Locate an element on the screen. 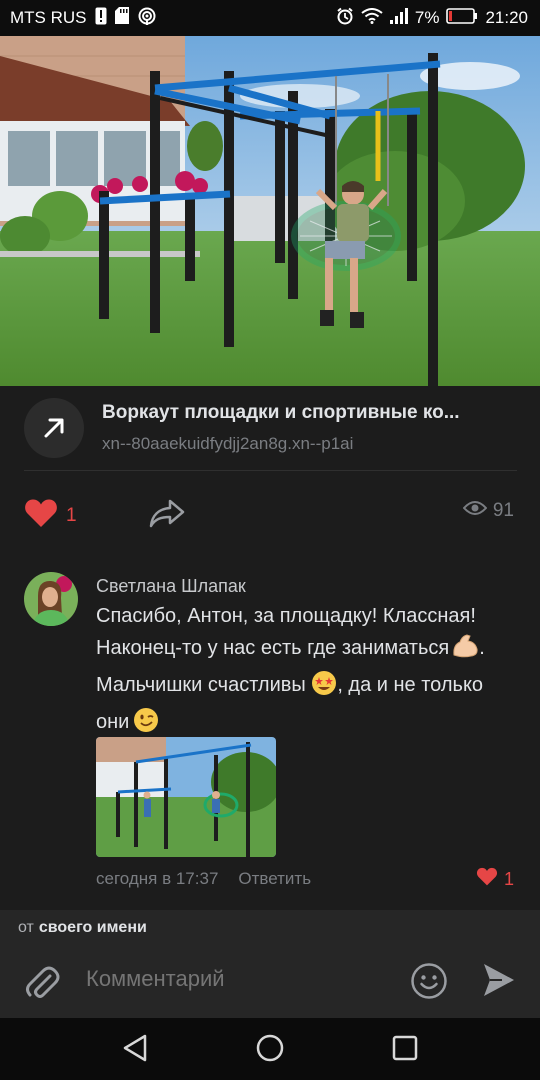  comment-meta: сегодня в 17:37 Ответить is located at coordinates (203, 879).